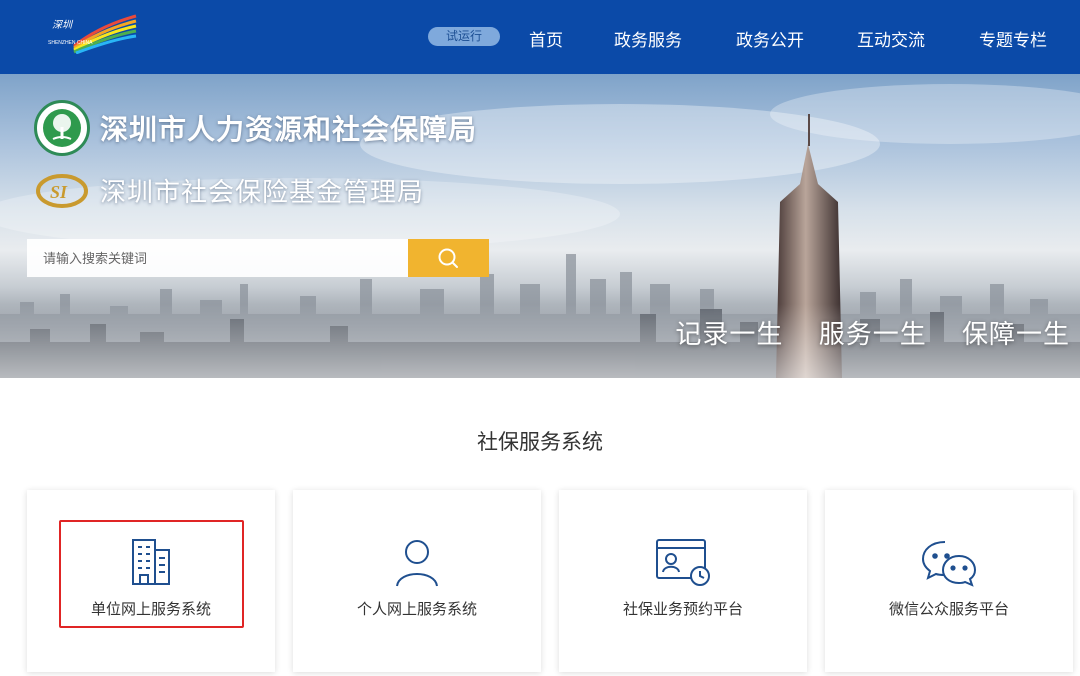  I want to click on section-title: 社保服务系统, so click(540, 442).